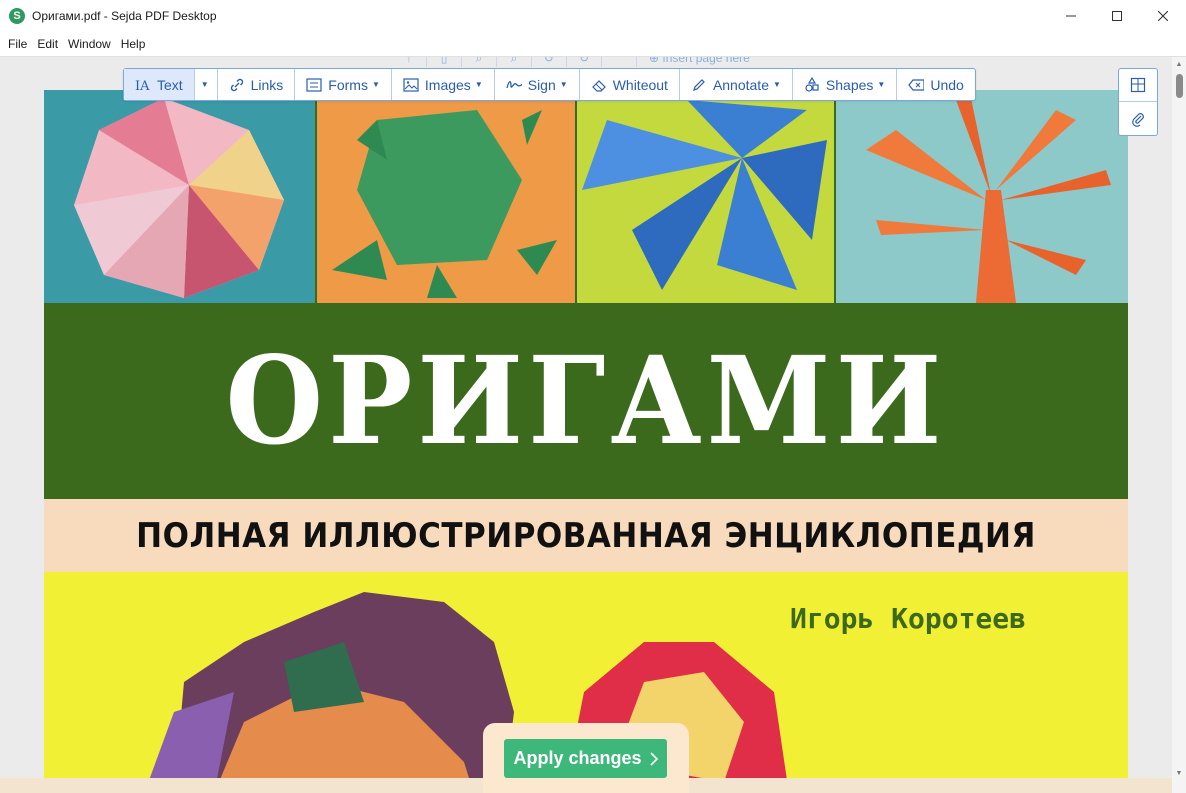 The height and width of the screenshot is (793, 1186). I want to click on grid-icon, so click(1138, 85).